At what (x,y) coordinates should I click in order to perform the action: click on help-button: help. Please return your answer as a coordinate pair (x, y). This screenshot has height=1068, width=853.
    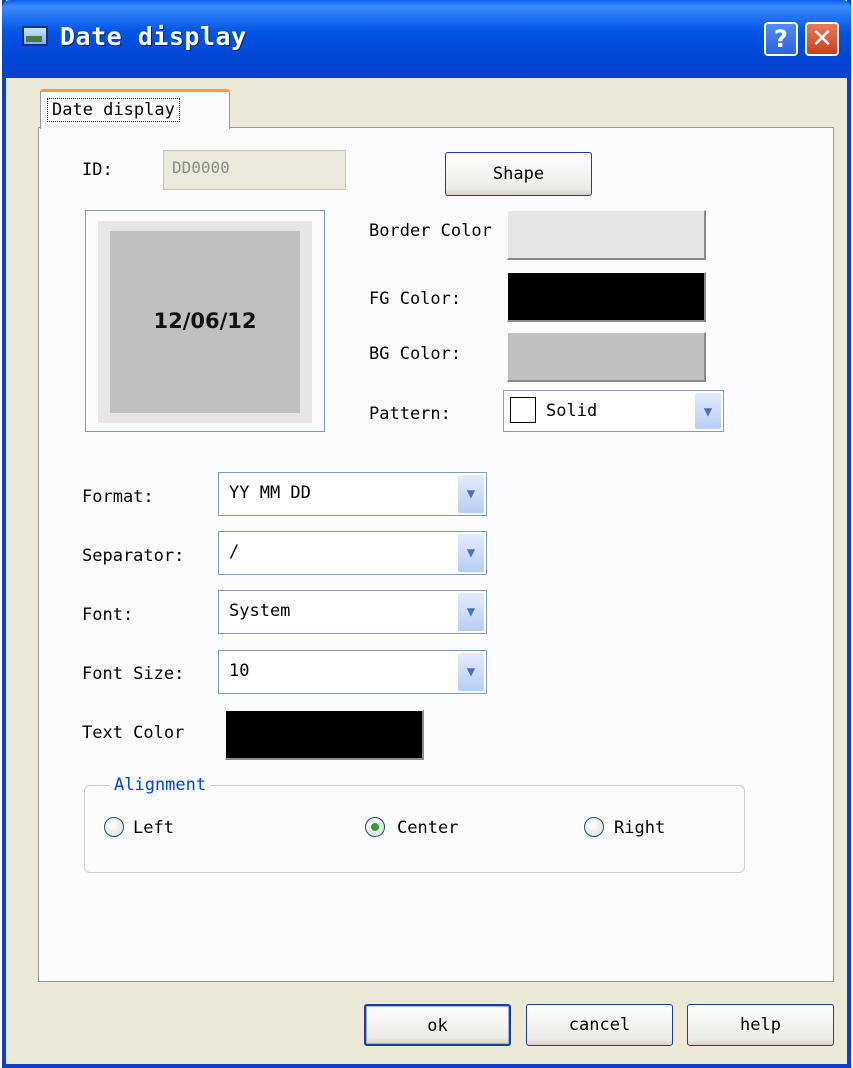
    Looking at the image, I should click on (760, 1025).